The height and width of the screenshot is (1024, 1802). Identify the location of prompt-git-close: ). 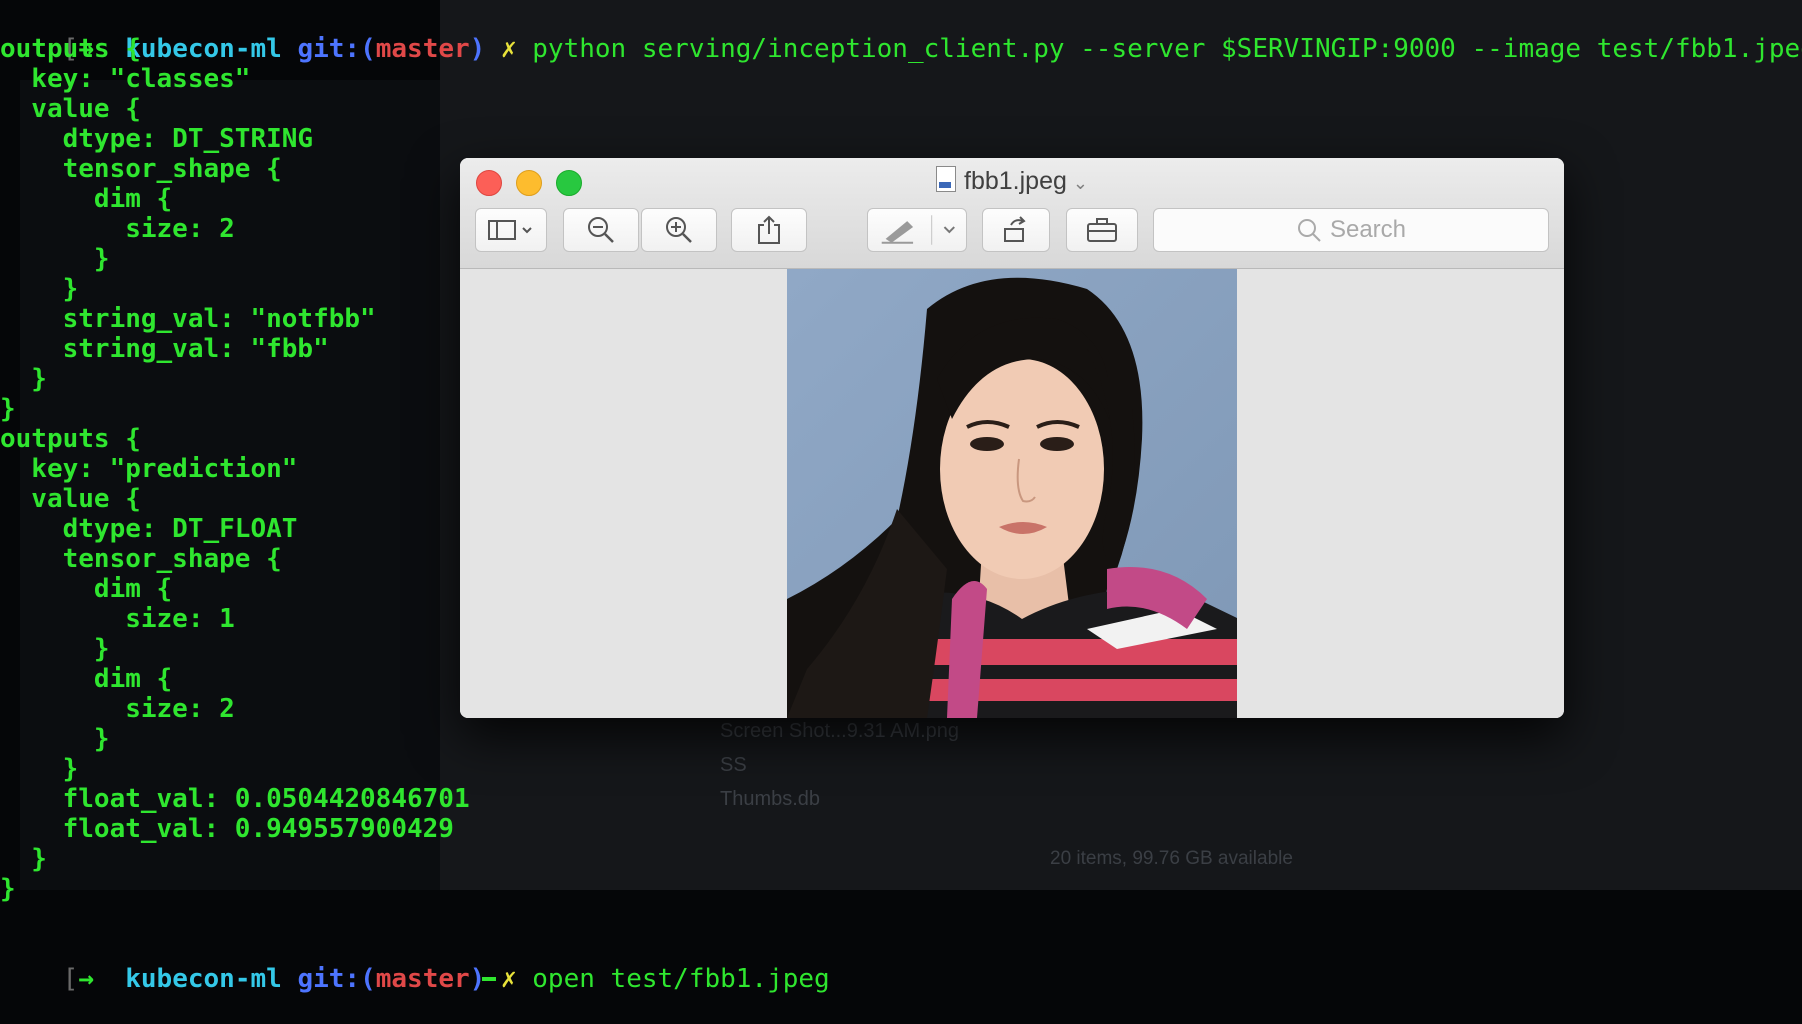
(477, 49).